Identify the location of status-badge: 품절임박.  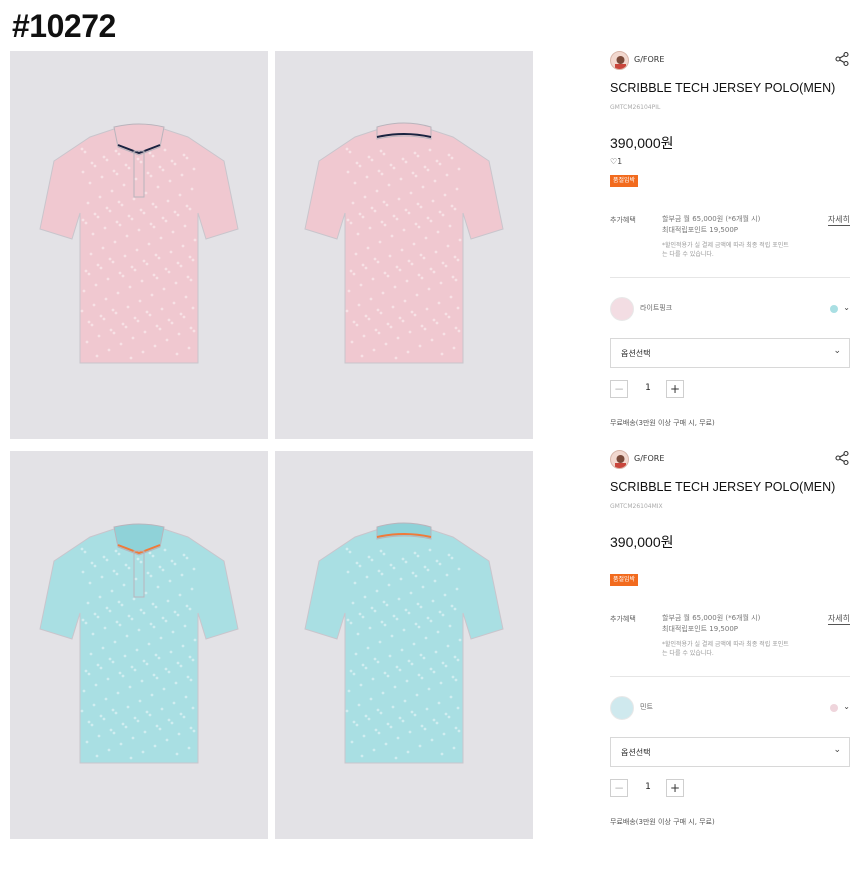
(624, 181).